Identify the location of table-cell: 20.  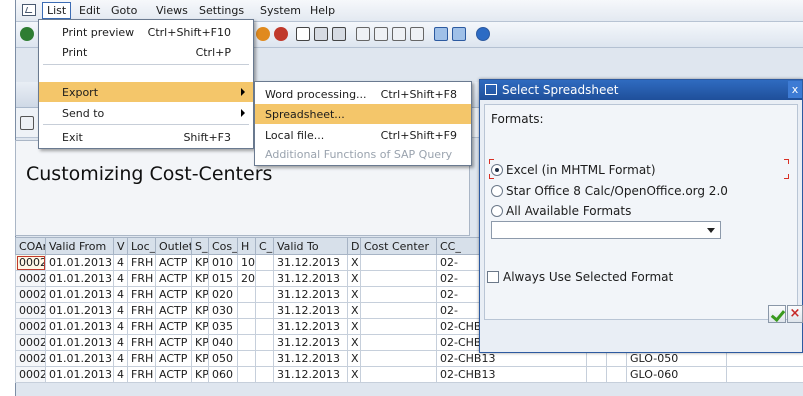
(246, 278).